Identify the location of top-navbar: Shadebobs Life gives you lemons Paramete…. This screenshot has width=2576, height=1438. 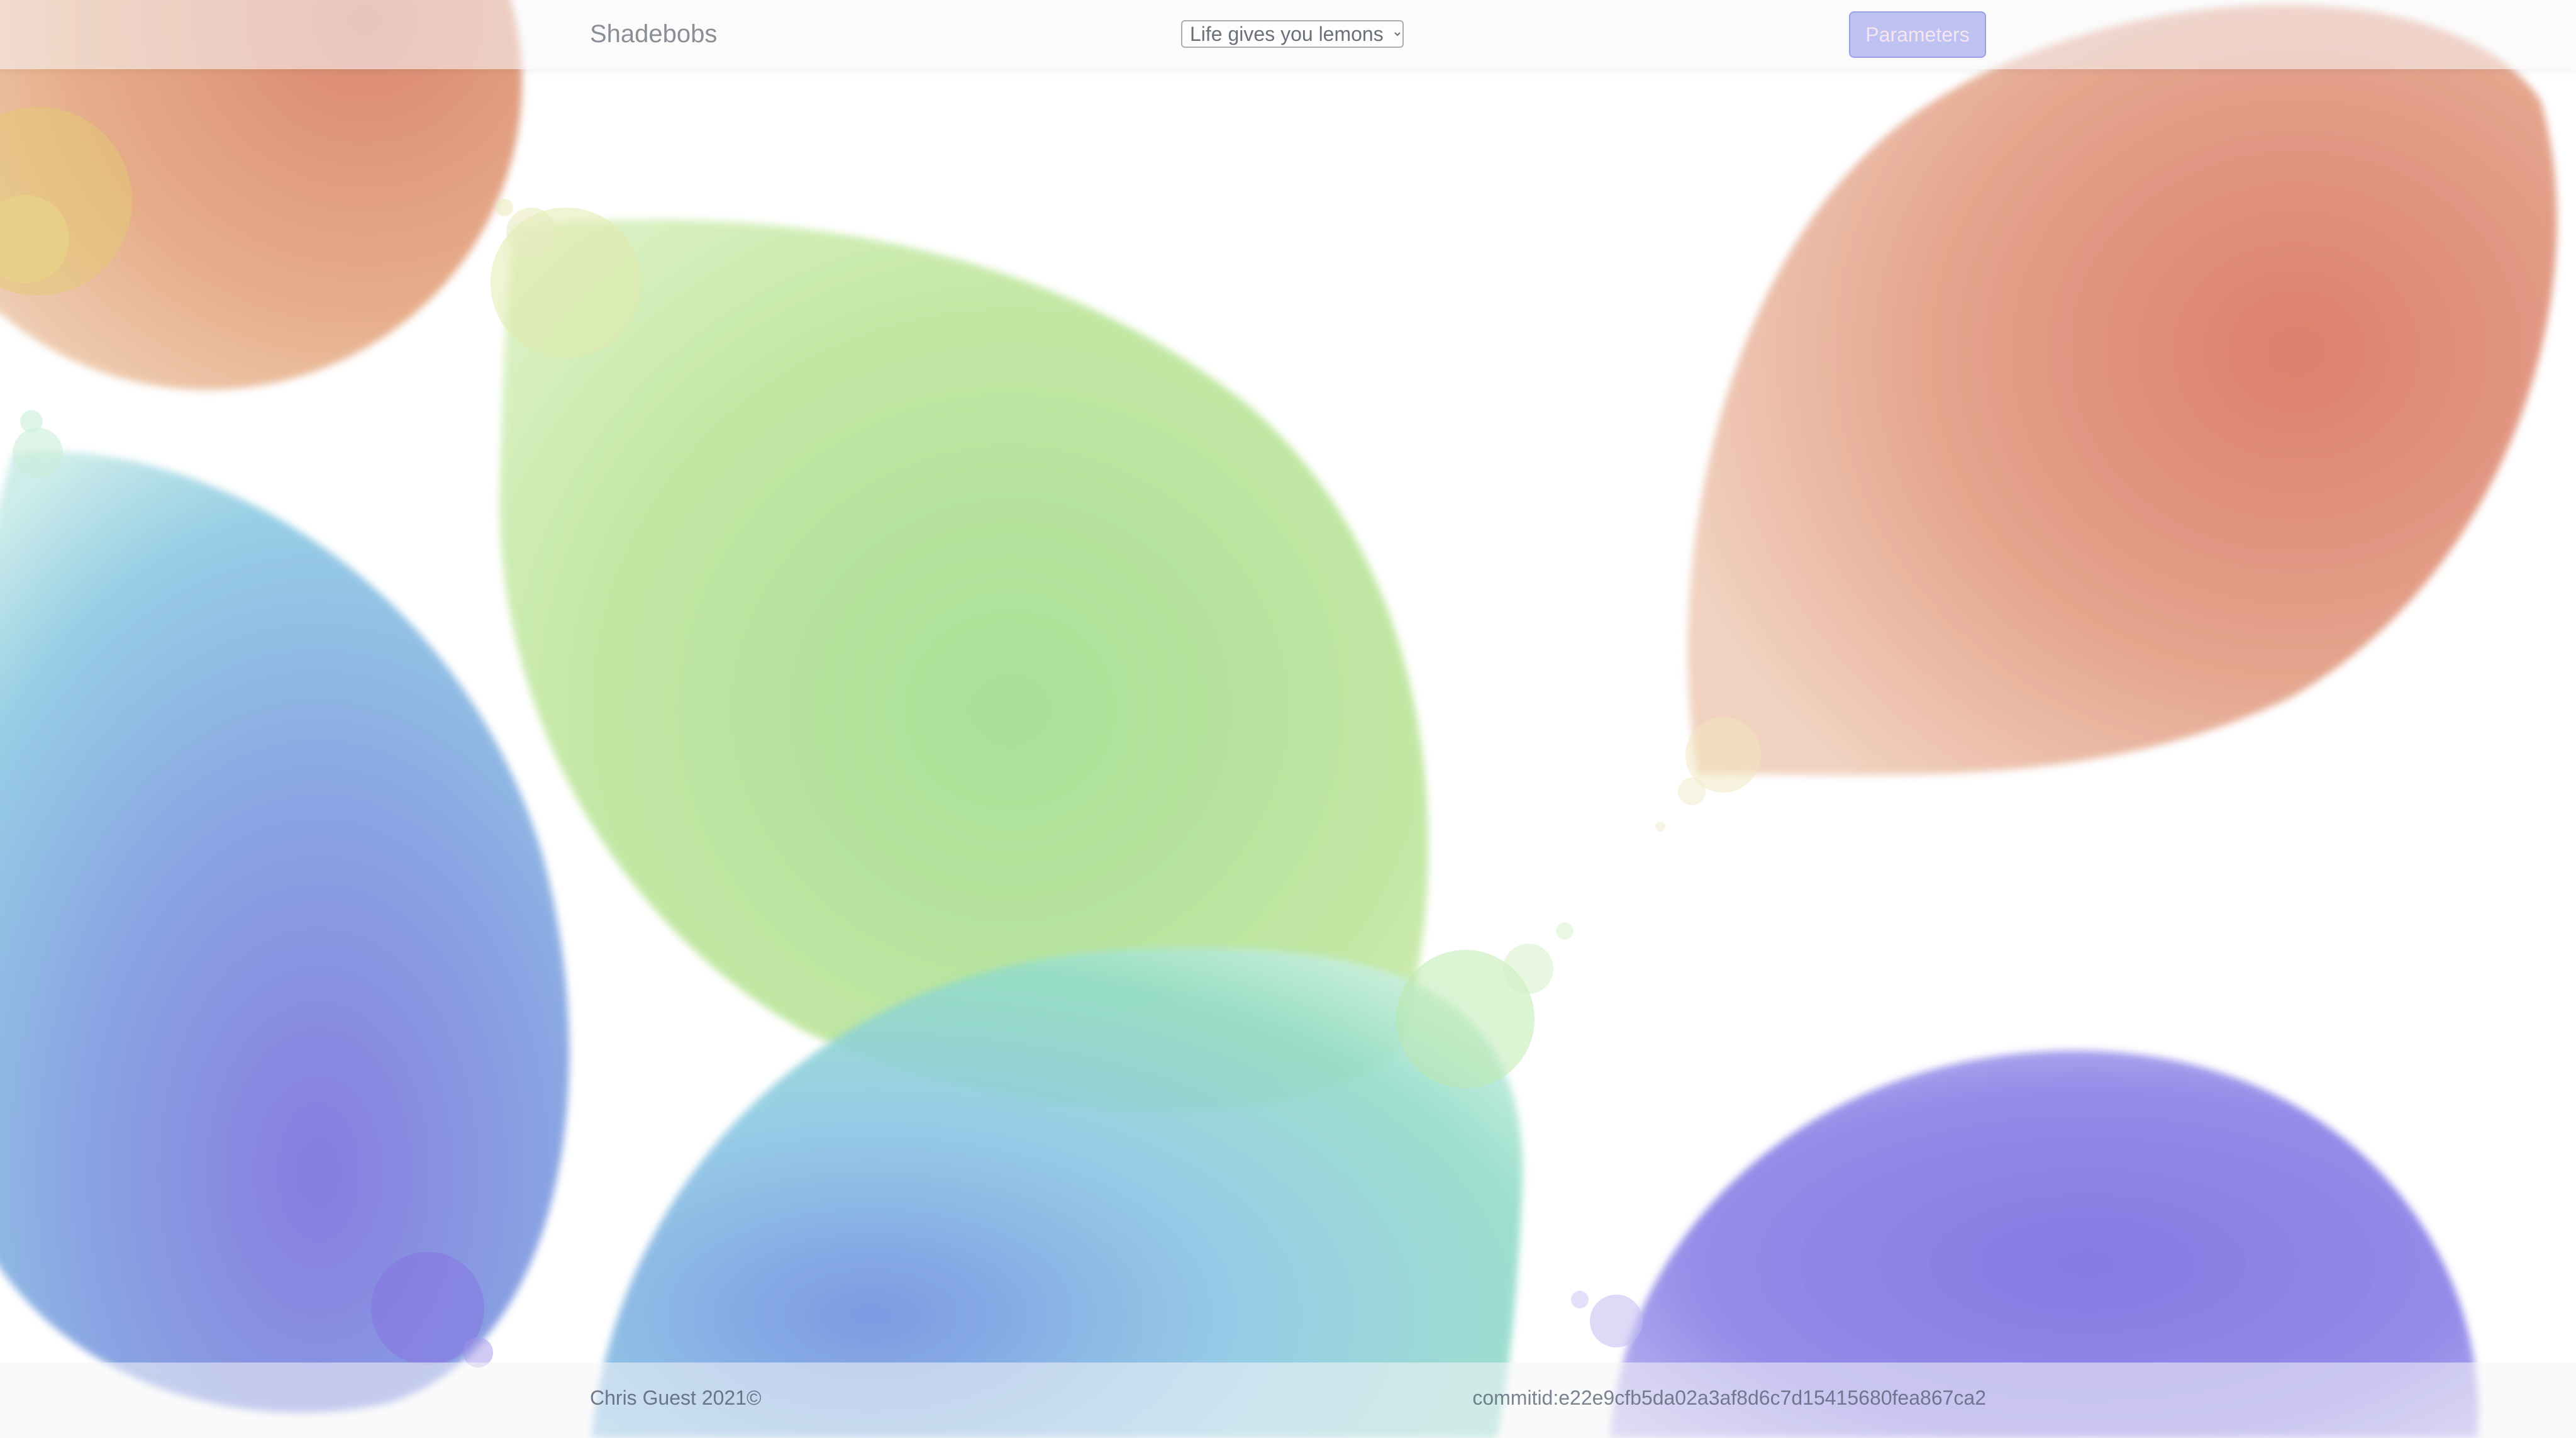
(1288, 34).